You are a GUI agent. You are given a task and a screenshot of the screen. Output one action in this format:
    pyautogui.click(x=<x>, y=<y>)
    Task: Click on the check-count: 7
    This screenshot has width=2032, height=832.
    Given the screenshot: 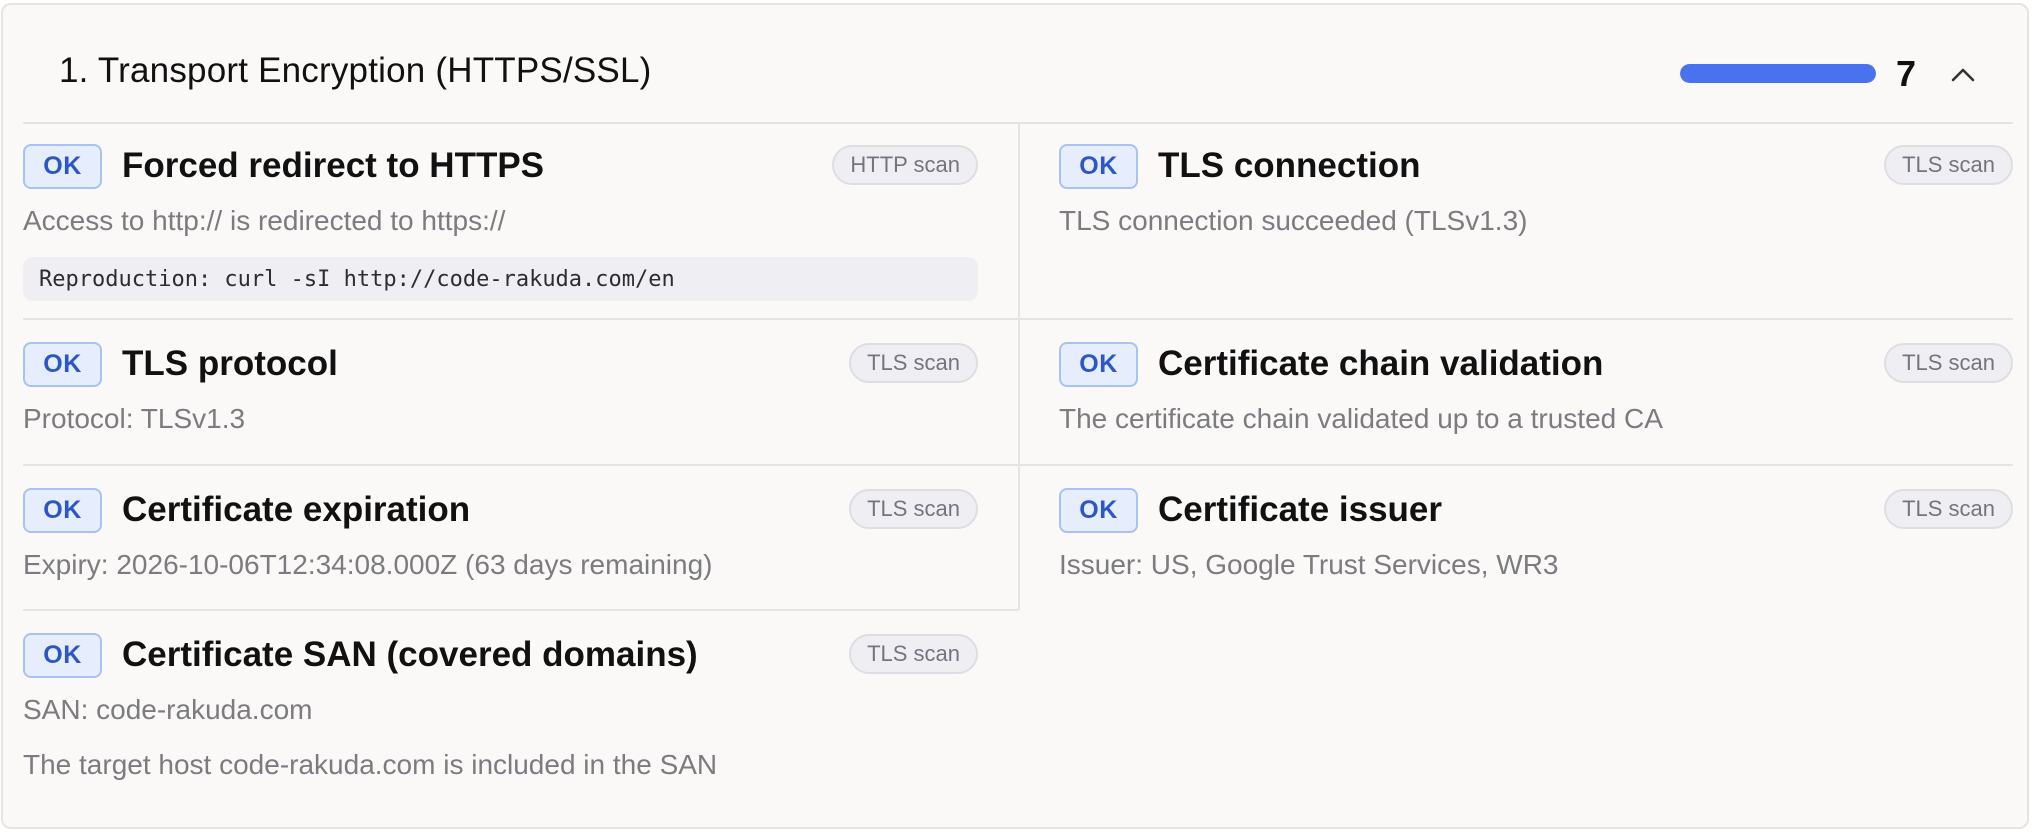 What is the action you would take?
    pyautogui.click(x=1906, y=73)
    